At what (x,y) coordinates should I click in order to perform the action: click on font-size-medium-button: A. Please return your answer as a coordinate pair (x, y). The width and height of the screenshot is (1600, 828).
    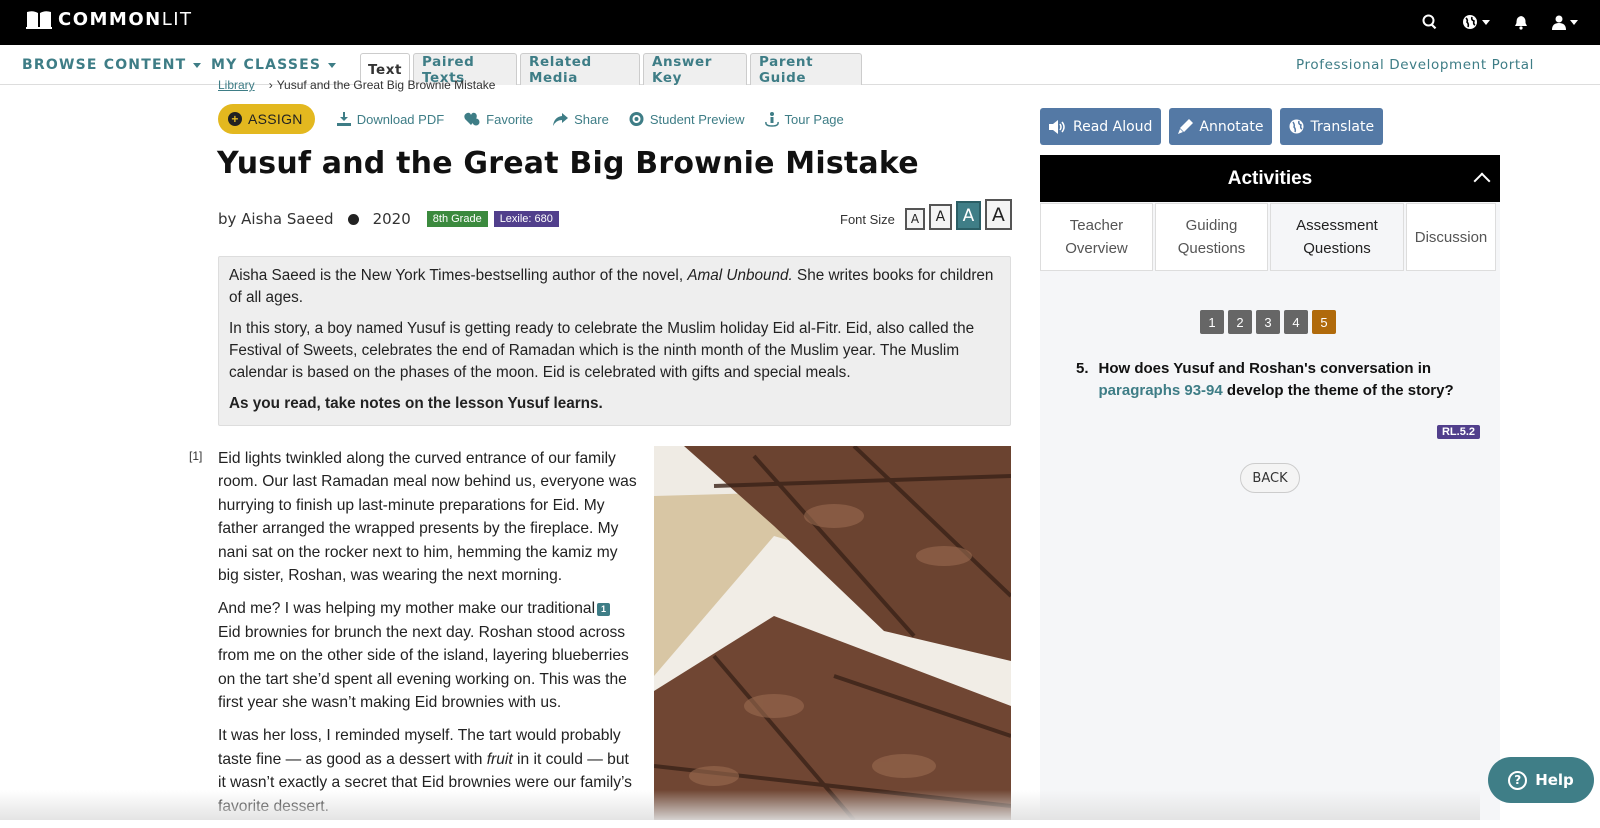
    Looking at the image, I should click on (940, 217).